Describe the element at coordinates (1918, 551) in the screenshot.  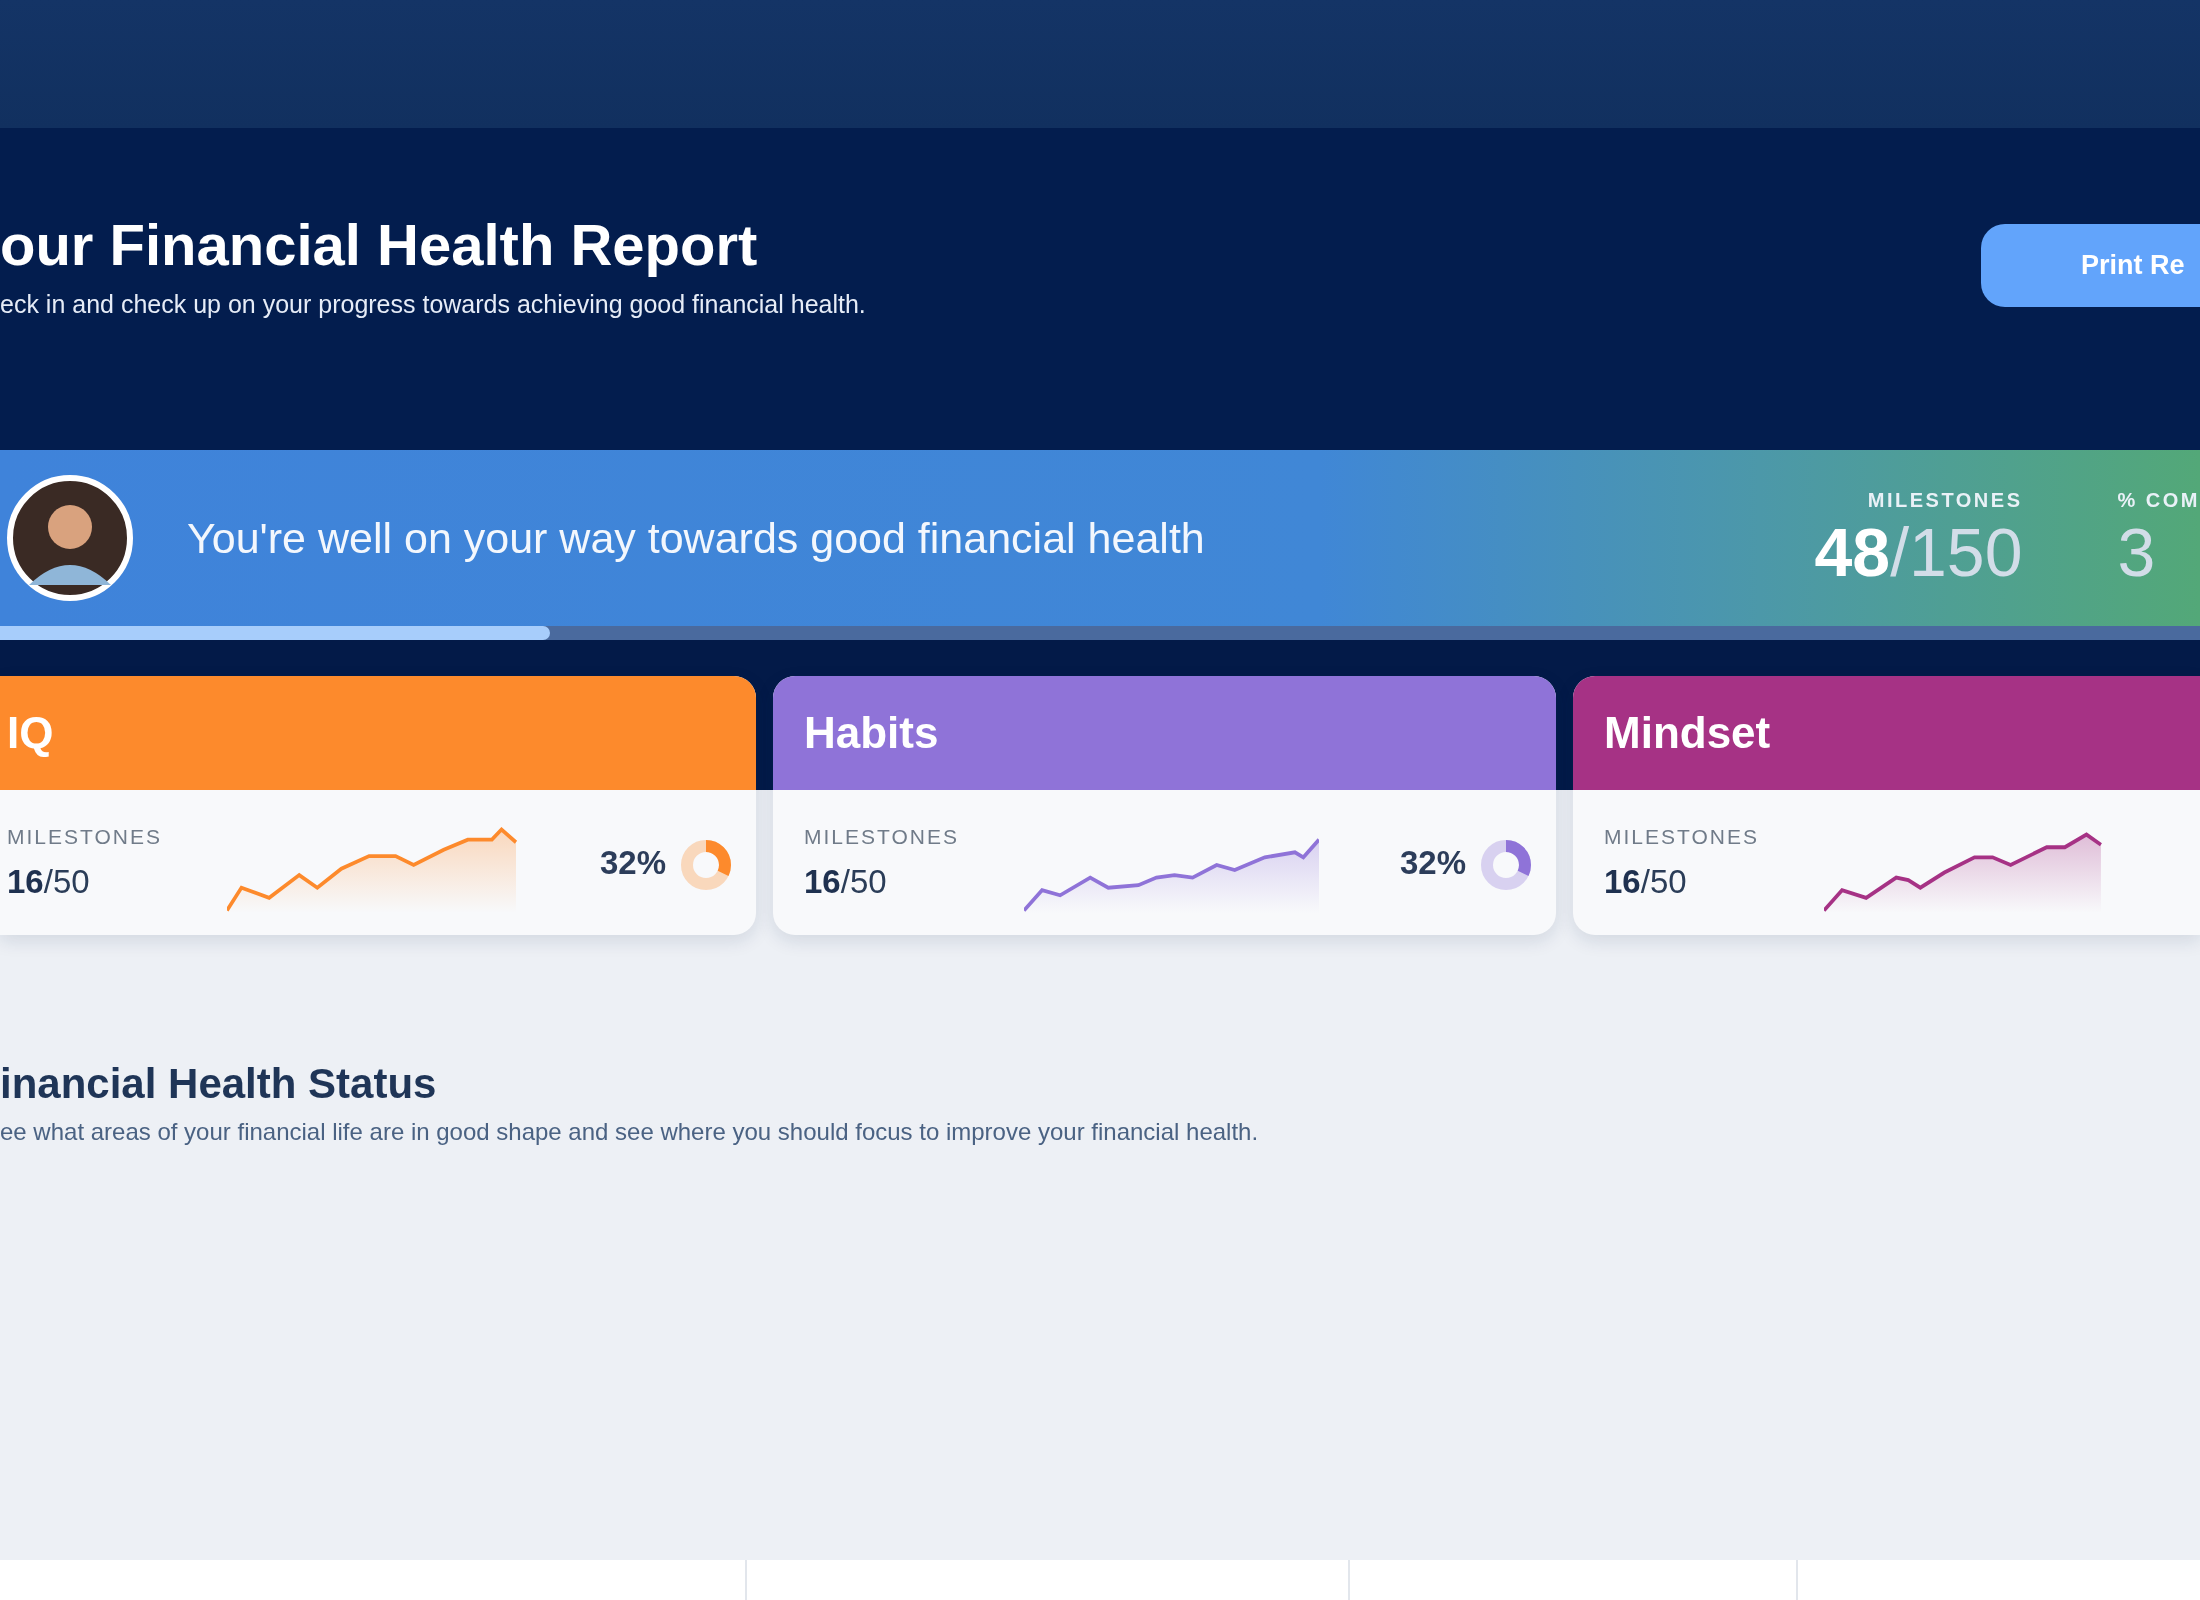
I see `stat-value: 48/150` at that location.